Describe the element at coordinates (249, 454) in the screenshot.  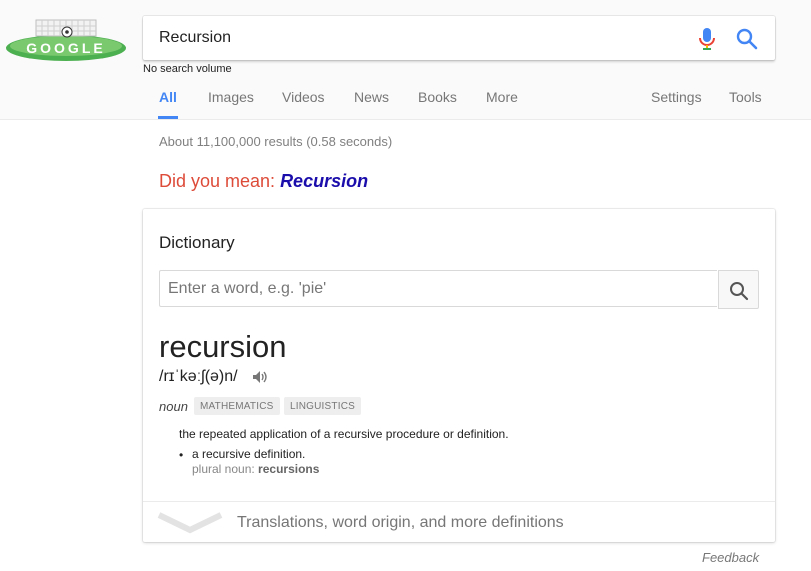
I see `sub-definition-text: a recursive definition.` at that location.